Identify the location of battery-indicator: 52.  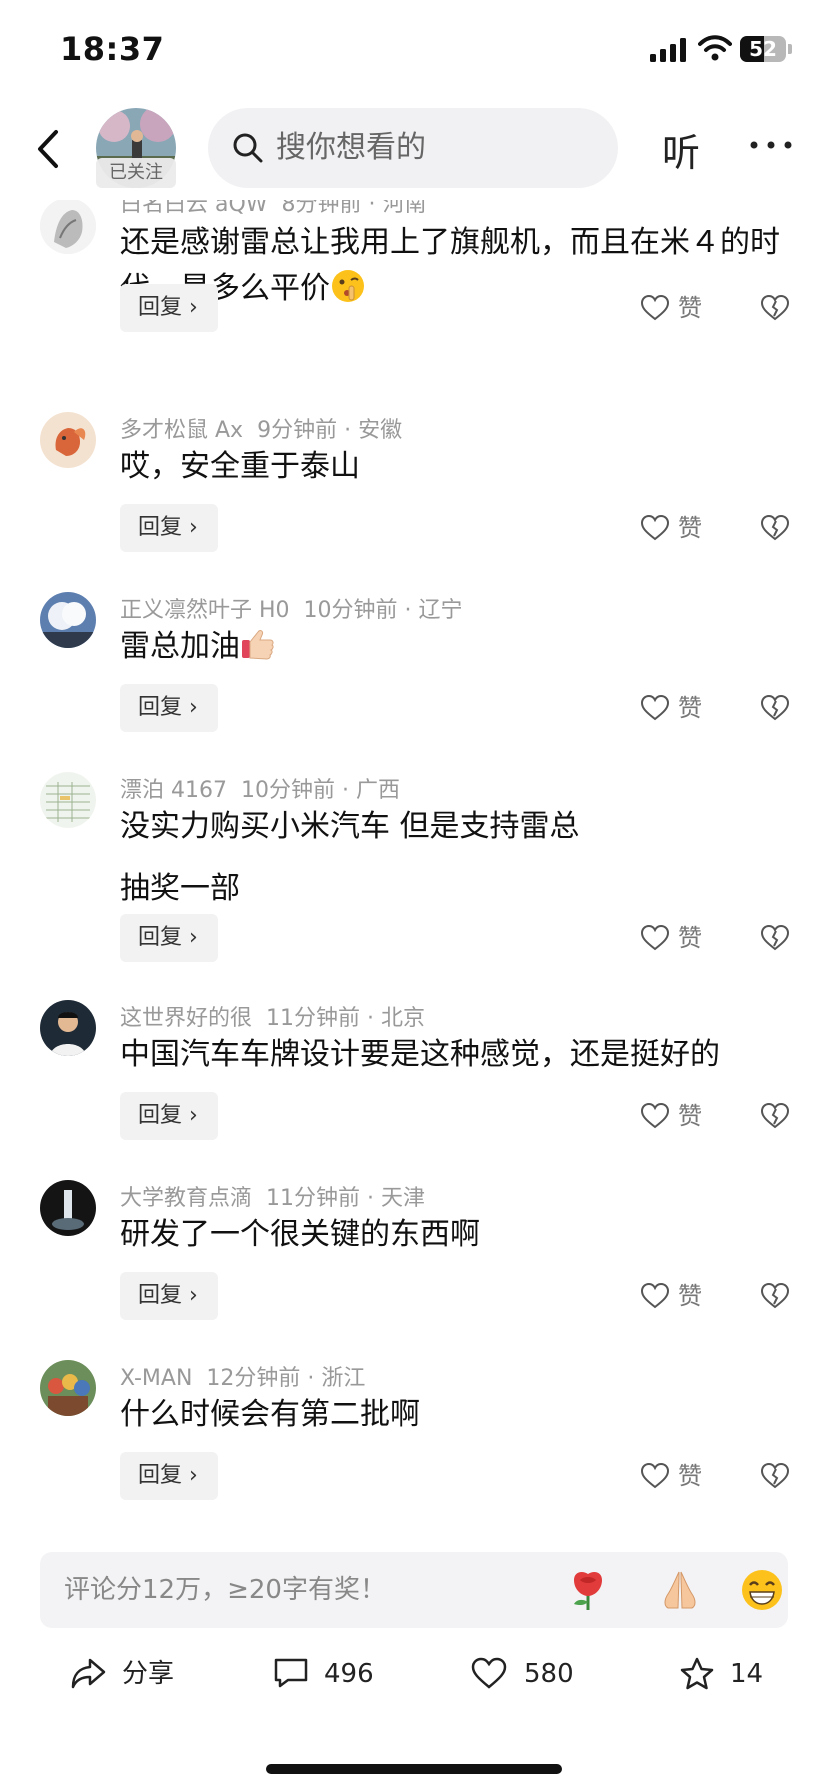
(766, 49).